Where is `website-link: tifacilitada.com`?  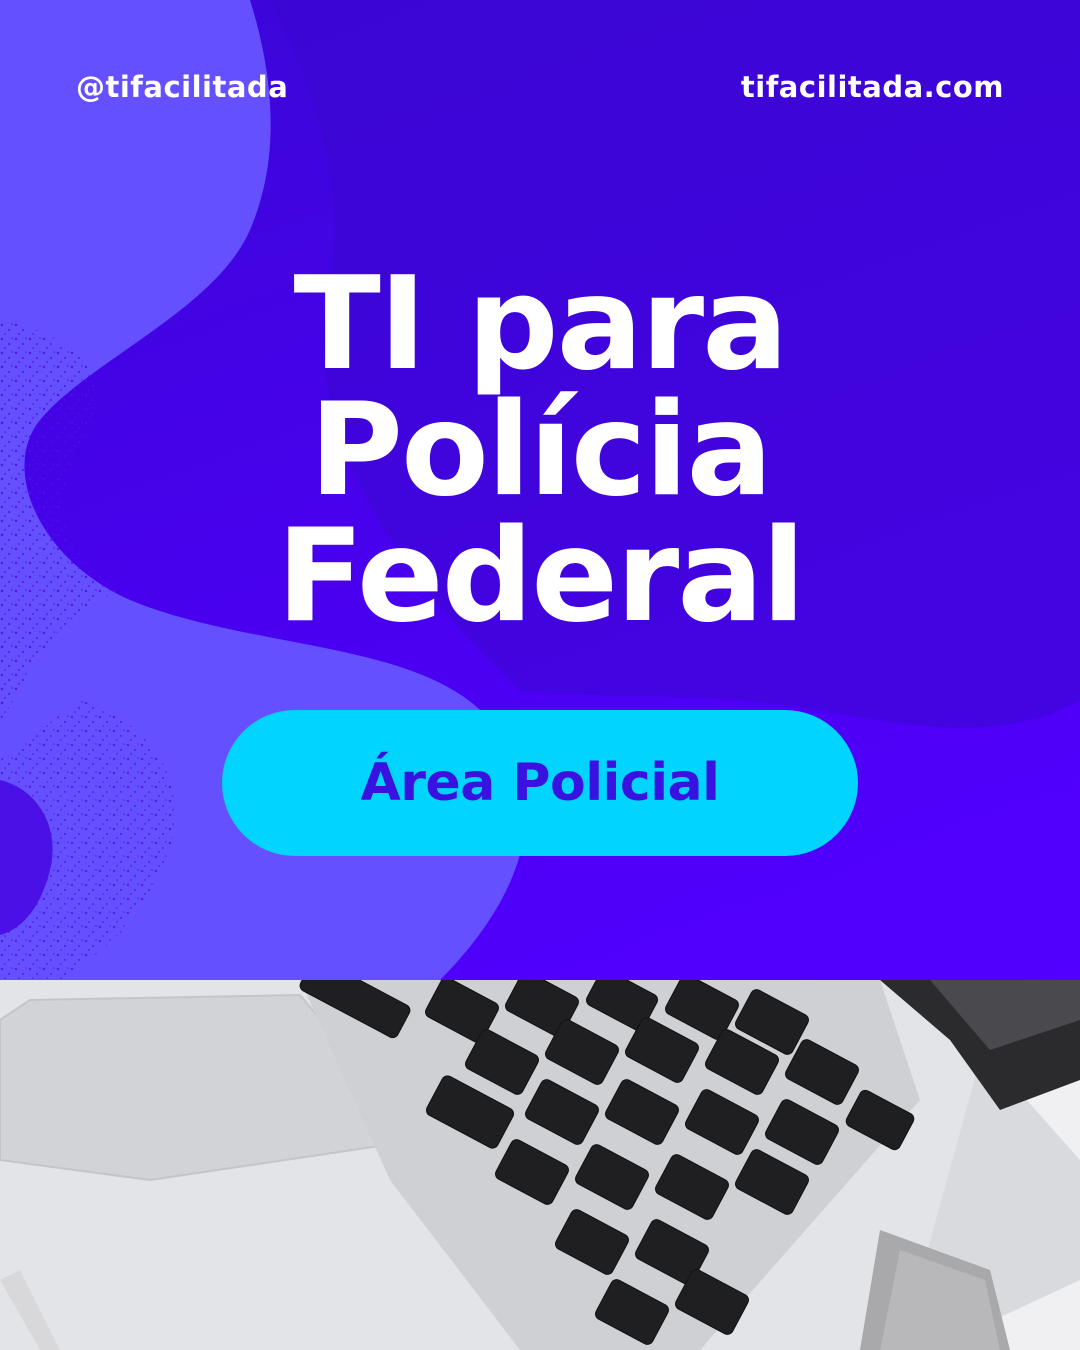
website-link: tifacilitada.com is located at coordinates (872, 87).